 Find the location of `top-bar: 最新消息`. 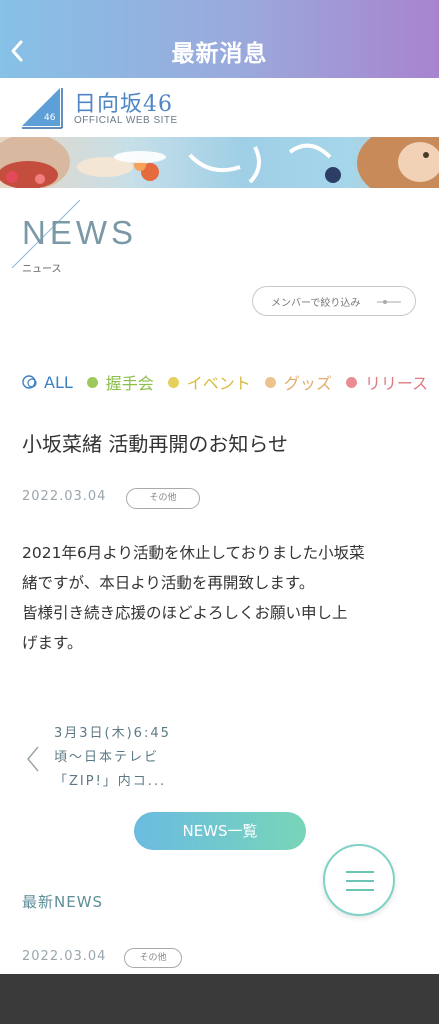

top-bar: 最新消息 is located at coordinates (219, 39).